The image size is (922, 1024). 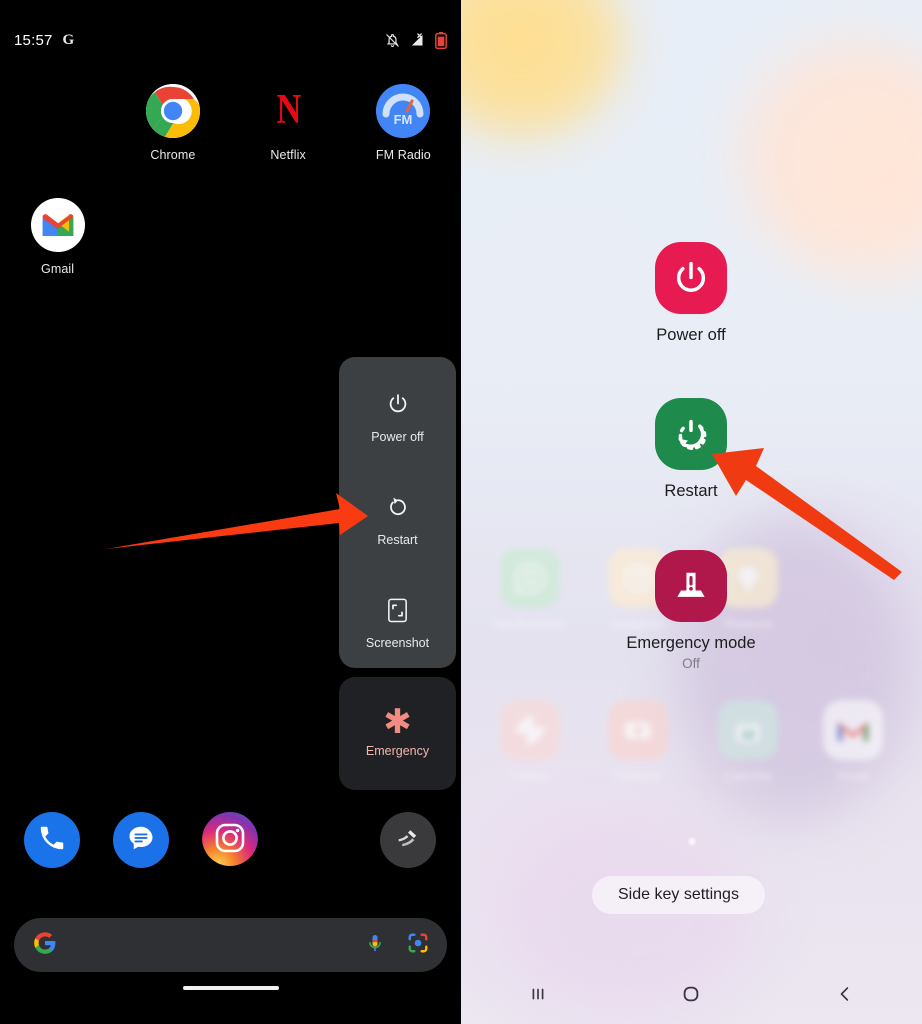 What do you see at coordinates (403, 119) in the screenshot?
I see `svg-text: FM` at bounding box center [403, 119].